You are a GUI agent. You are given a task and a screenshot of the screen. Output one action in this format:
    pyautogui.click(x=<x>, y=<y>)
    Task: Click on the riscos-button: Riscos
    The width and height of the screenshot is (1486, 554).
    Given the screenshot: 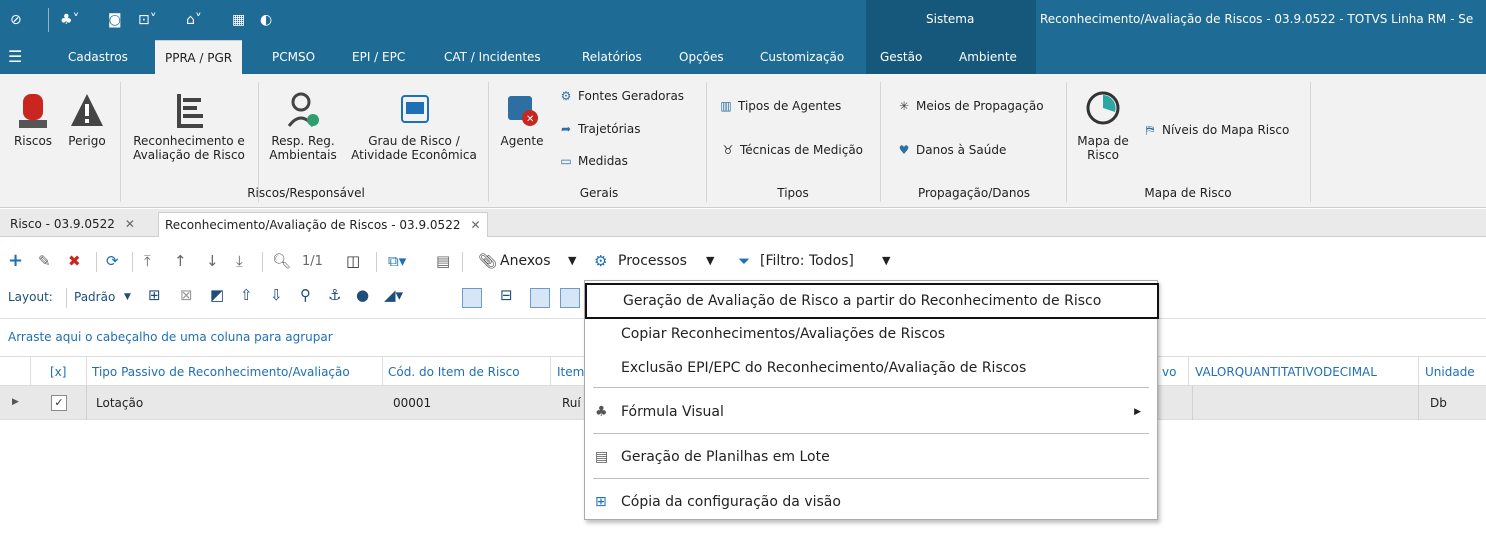 What is the action you would take?
    pyautogui.click(x=33, y=119)
    